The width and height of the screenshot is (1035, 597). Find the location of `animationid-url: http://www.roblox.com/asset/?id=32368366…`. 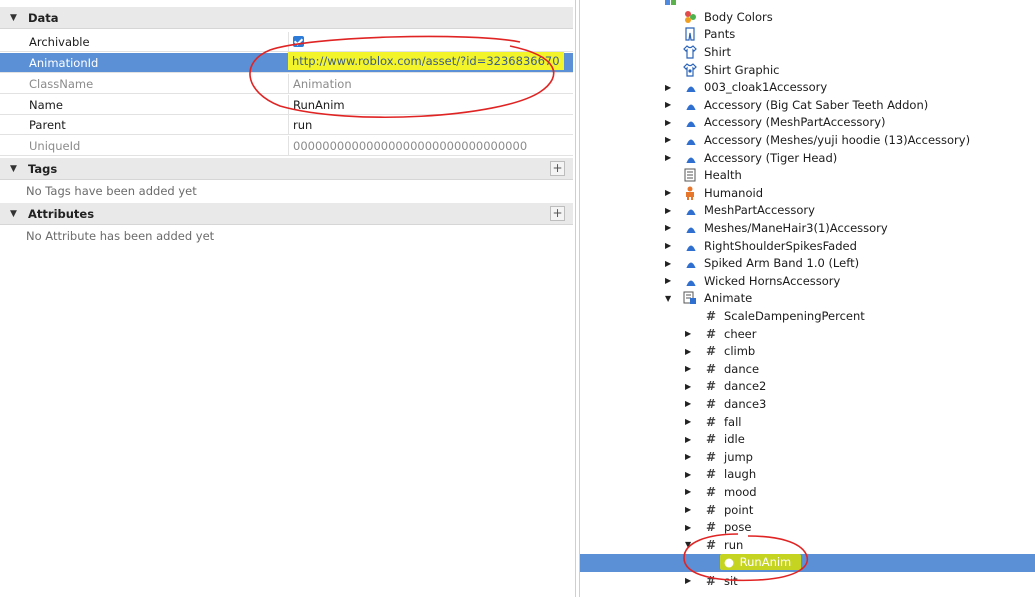

animationid-url: http://www.roblox.com/asset/?id=32368366… is located at coordinates (426, 61).